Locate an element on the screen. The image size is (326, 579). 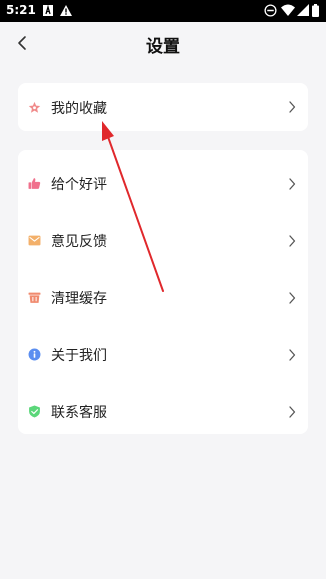
menu-item-clear-cache: 清理缓存 is located at coordinates (163, 297).